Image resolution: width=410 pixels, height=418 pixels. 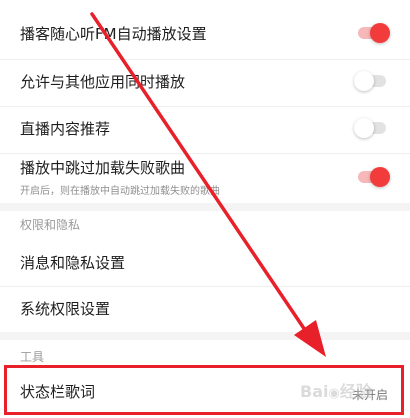 What do you see at coordinates (205, 262) in the screenshot?
I see `row-message-privacy: 消息和隐私设置` at bounding box center [205, 262].